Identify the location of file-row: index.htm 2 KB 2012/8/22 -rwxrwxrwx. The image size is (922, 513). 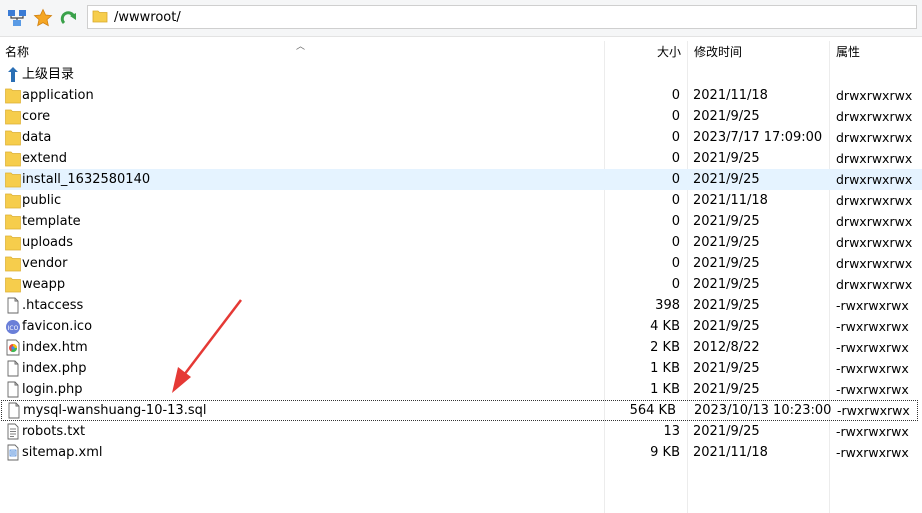
(461, 347).